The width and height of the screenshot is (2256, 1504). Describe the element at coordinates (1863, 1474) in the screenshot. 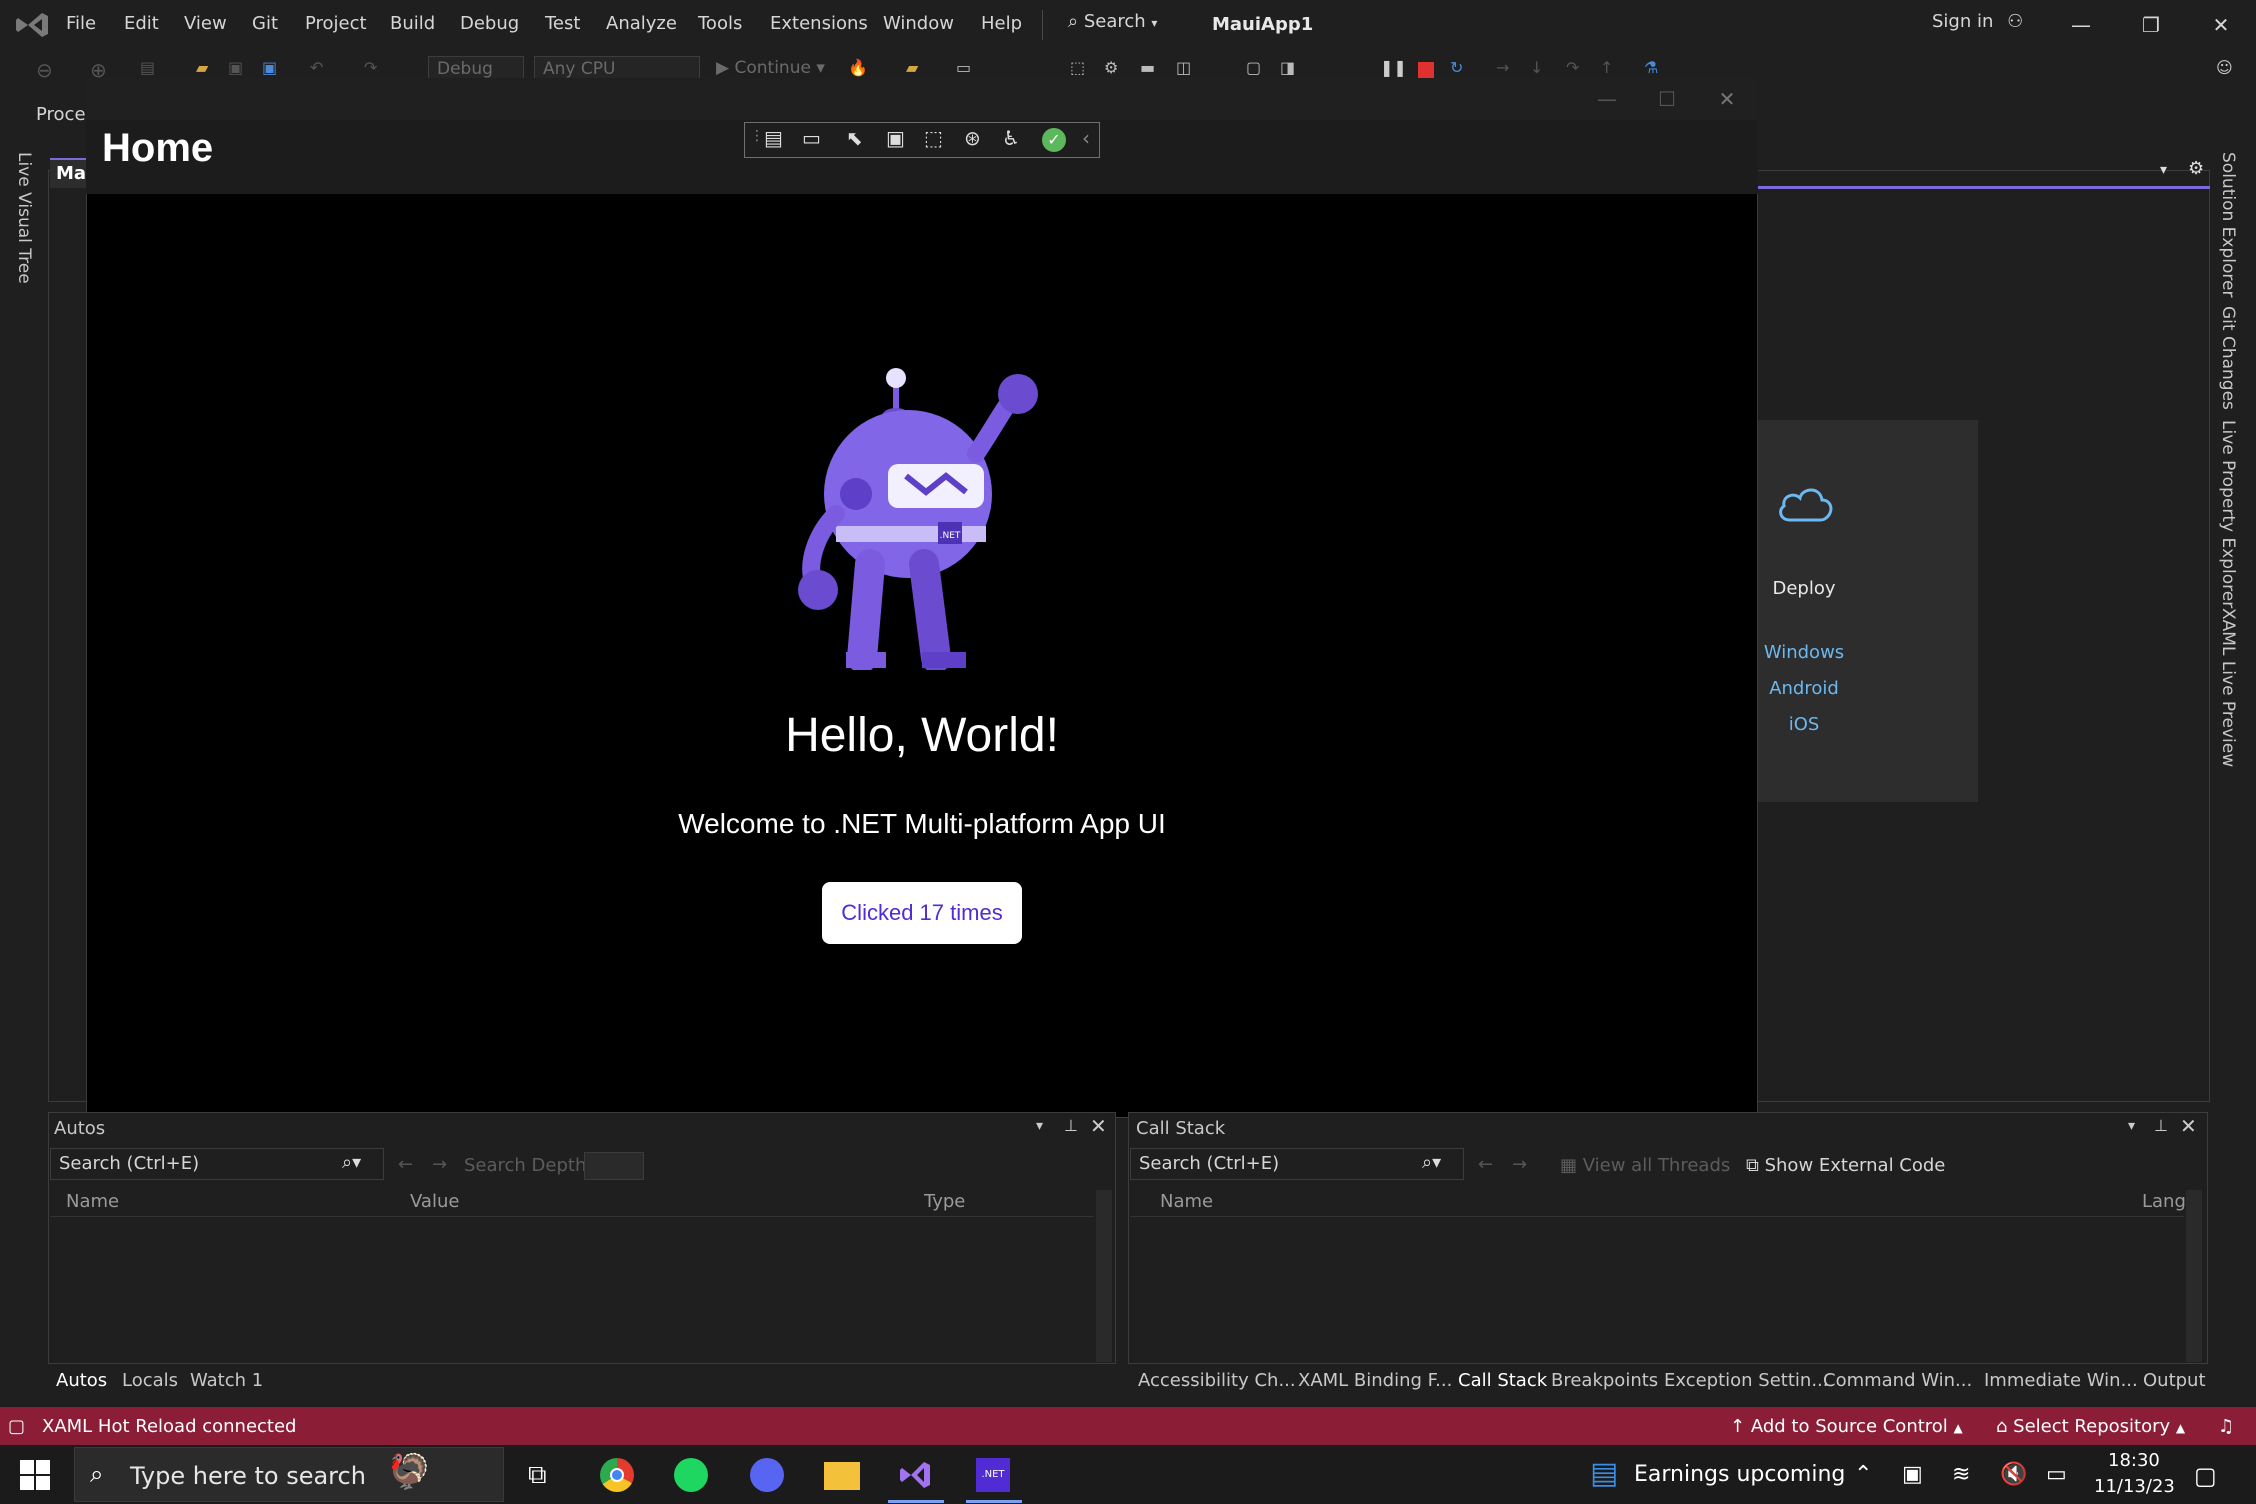

I see `show-hidden-icons-icon: ⌃` at that location.